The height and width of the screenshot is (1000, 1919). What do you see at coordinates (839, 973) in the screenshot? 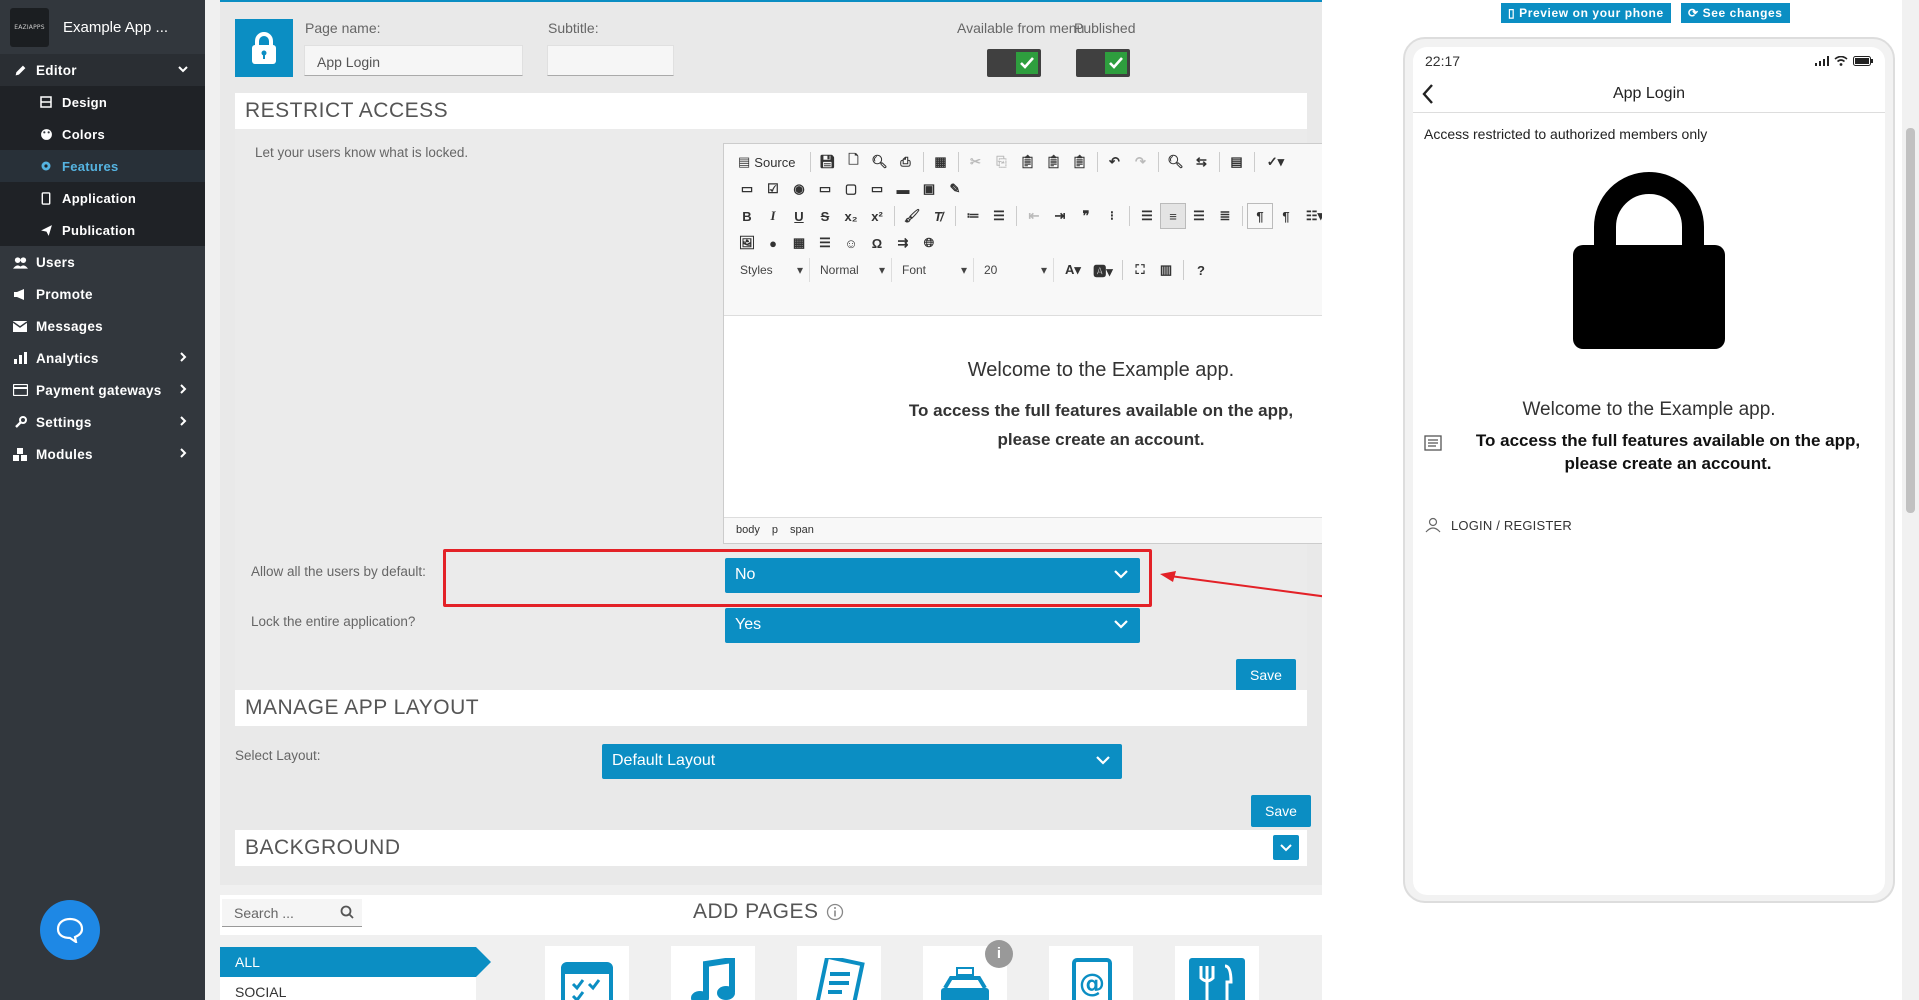
I see `page-tile-form` at bounding box center [839, 973].